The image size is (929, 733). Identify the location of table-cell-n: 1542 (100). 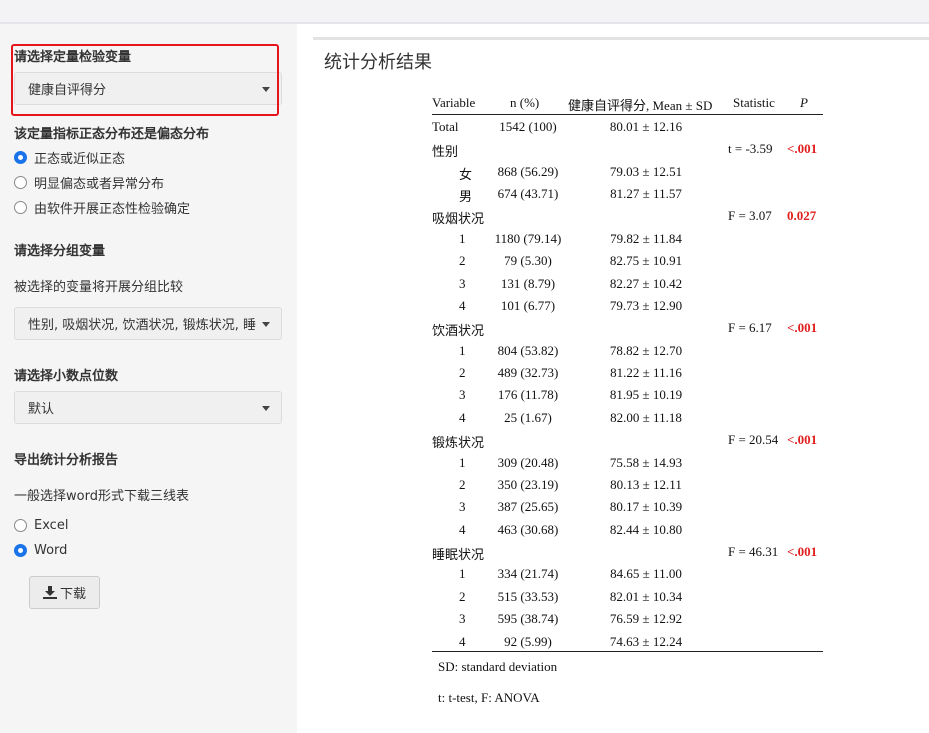
(528, 126).